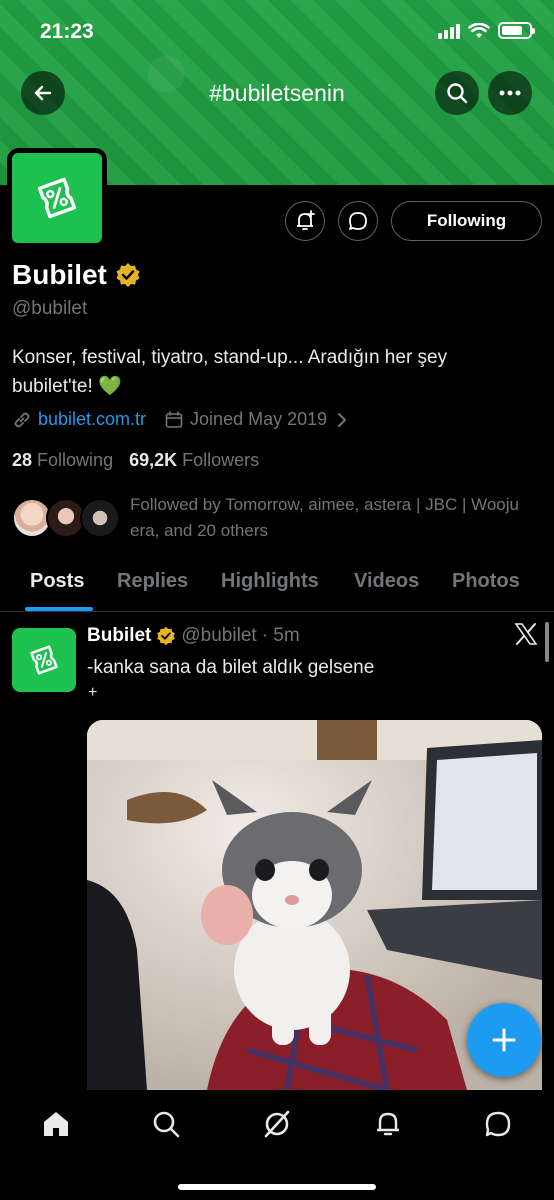  Describe the element at coordinates (270, 581) in the screenshot. I see `tab-highlights: Highlights` at that location.